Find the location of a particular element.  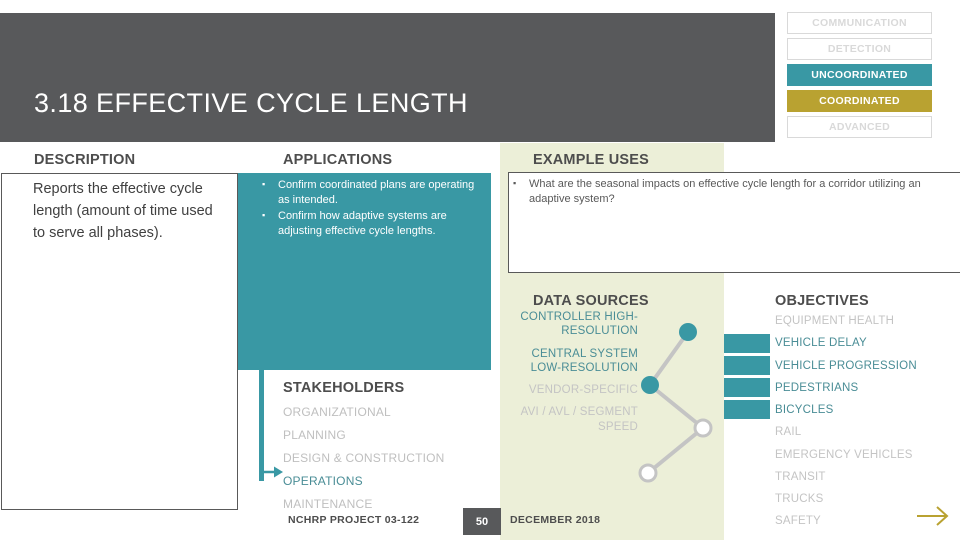

page-number-badge: 50 is located at coordinates (482, 521).